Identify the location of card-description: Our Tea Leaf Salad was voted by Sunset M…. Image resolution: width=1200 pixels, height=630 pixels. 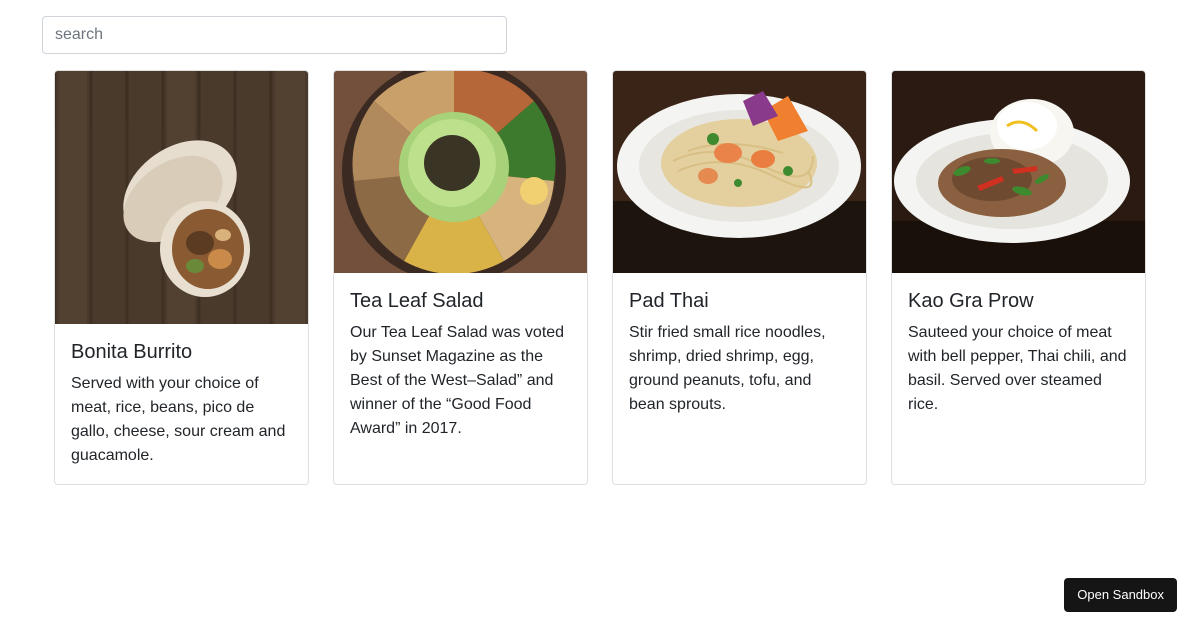
(457, 380).